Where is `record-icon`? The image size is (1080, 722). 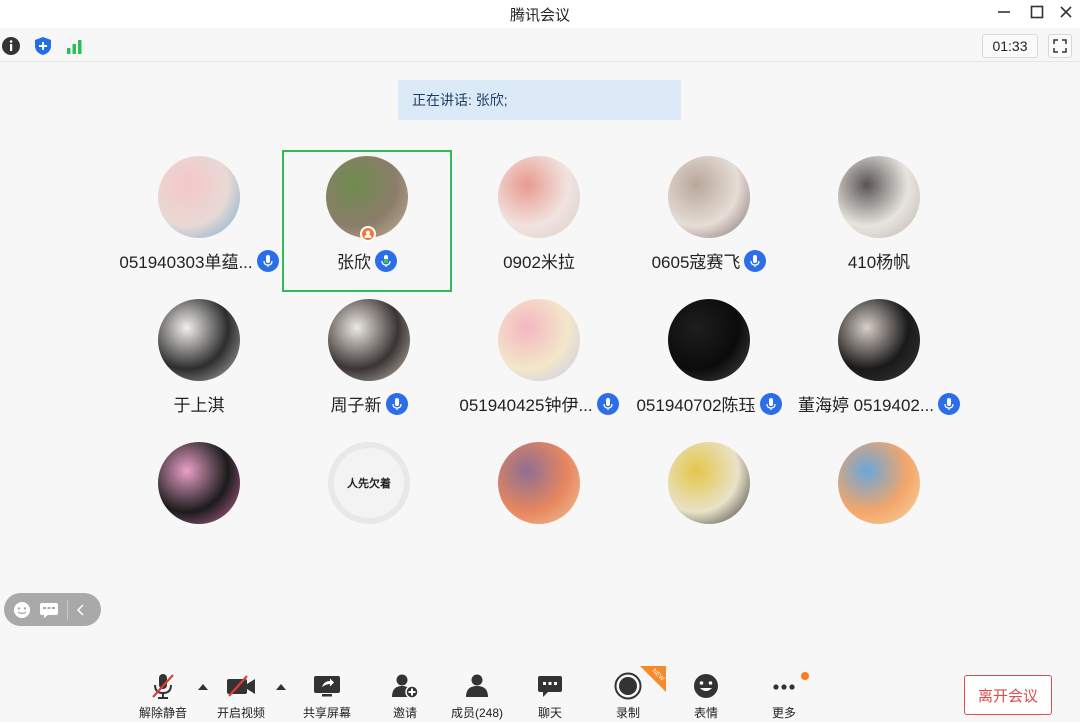
record-icon is located at coordinates (628, 686).